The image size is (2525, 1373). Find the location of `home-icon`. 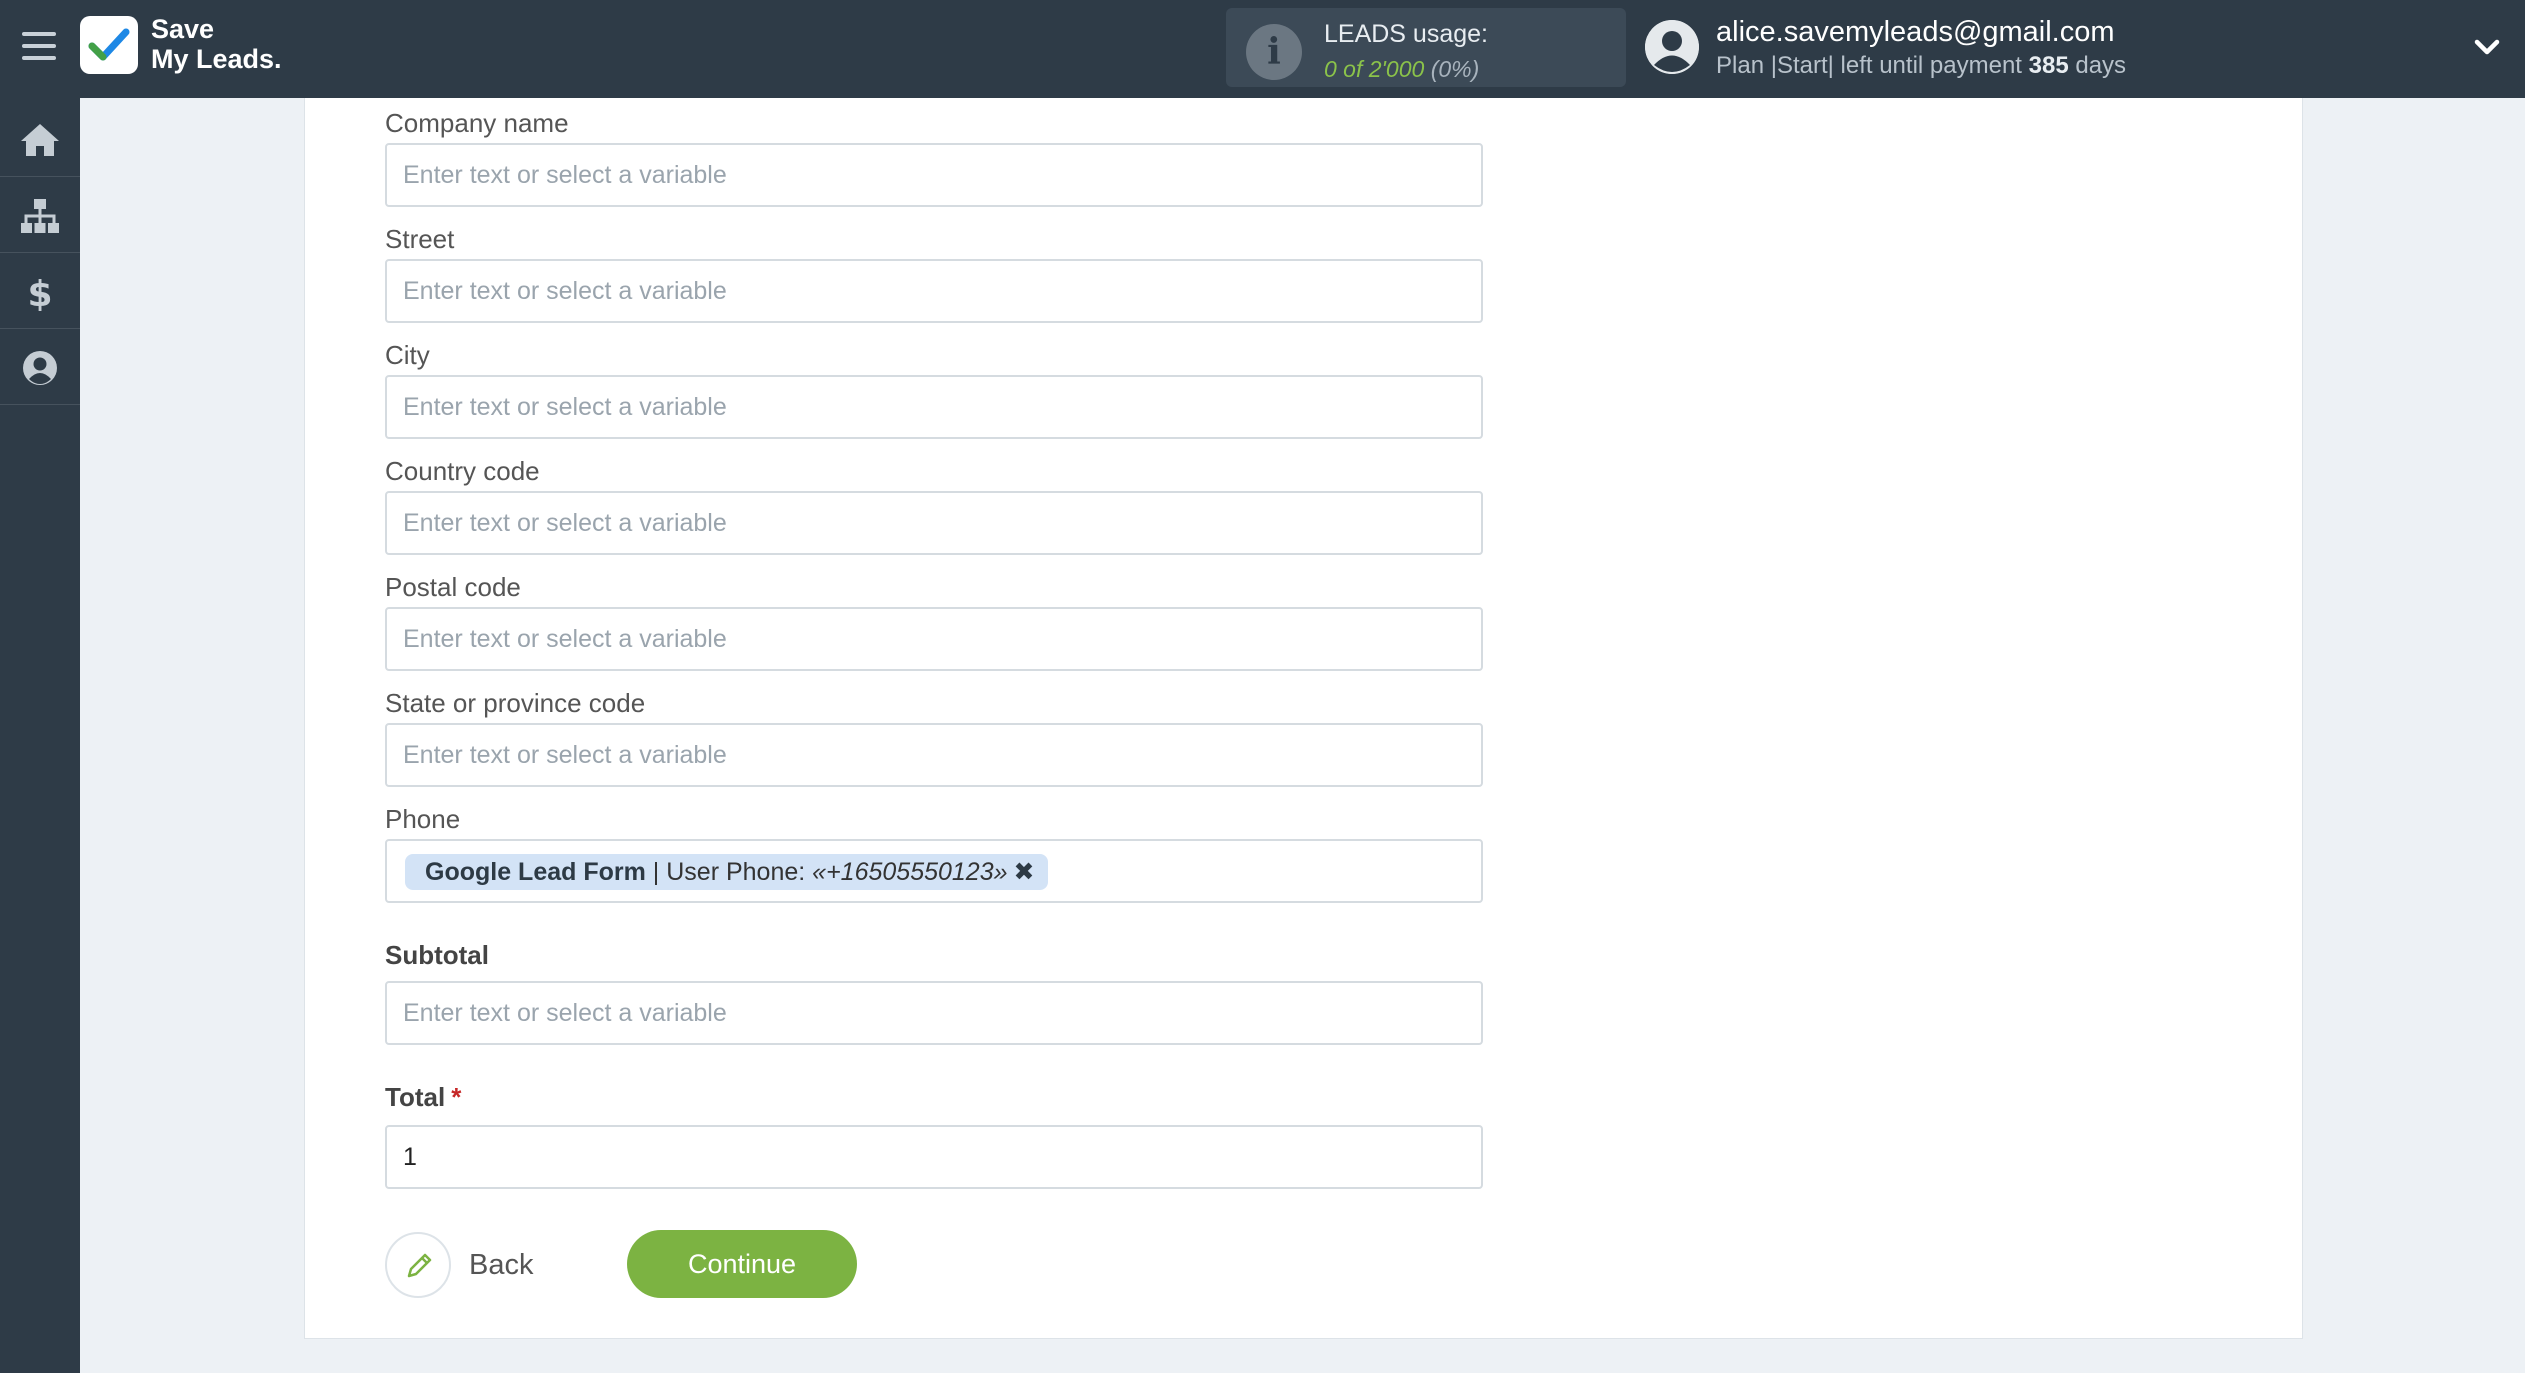

home-icon is located at coordinates (40, 140).